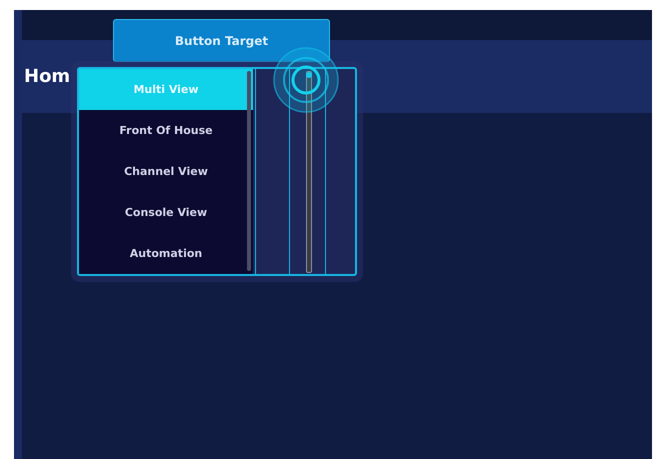  What do you see at coordinates (309, 75) in the screenshot?
I see `slider-thumb` at bounding box center [309, 75].